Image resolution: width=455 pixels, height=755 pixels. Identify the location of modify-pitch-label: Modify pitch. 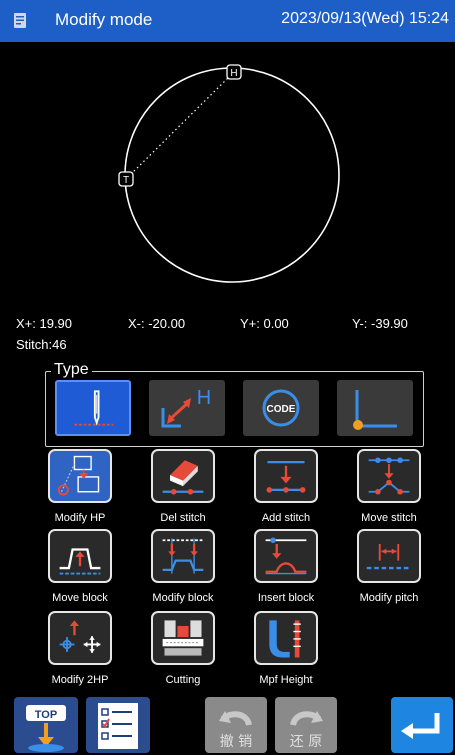
(389, 598).